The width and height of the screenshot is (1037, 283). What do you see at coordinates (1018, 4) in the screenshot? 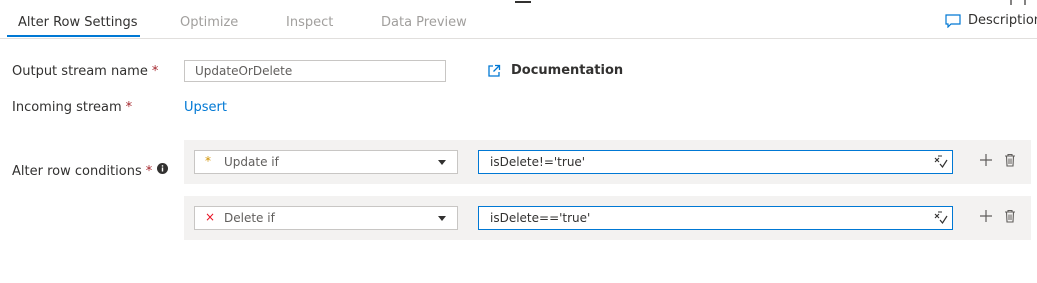
I see `expand-icon` at bounding box center [1018, 4].